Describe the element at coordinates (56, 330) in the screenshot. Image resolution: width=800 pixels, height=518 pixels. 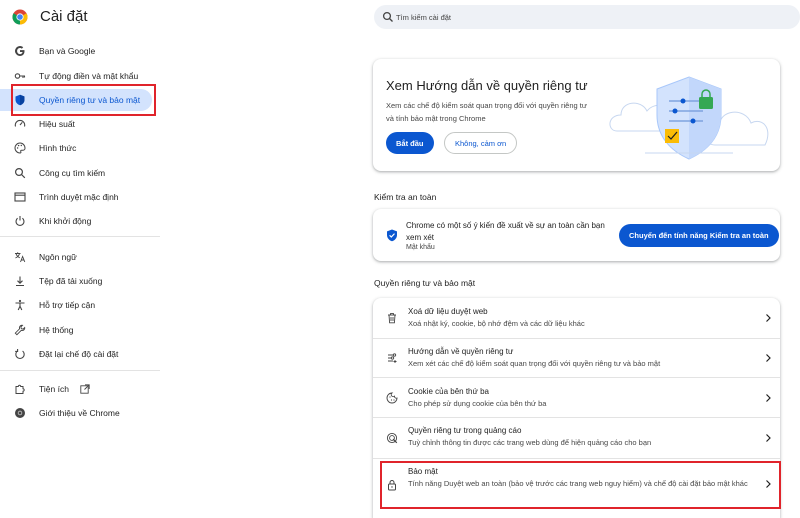
I see `sidebar-item-label: Hệ thống` at that location.